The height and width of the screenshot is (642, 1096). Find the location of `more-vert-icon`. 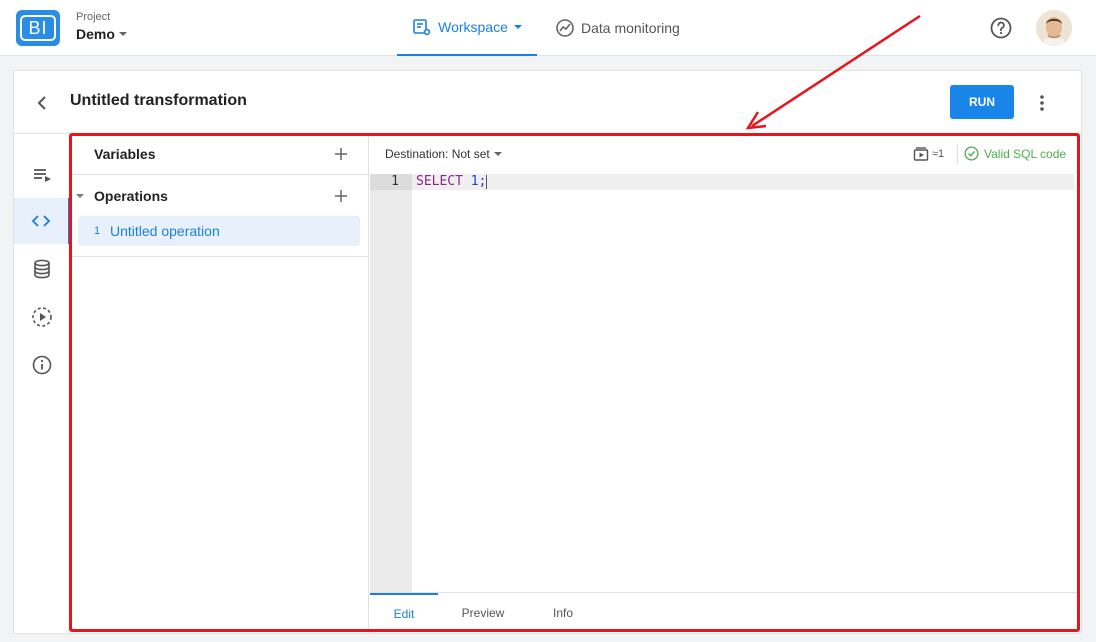

more-vert-icon is located at coordinates (1042, 103).